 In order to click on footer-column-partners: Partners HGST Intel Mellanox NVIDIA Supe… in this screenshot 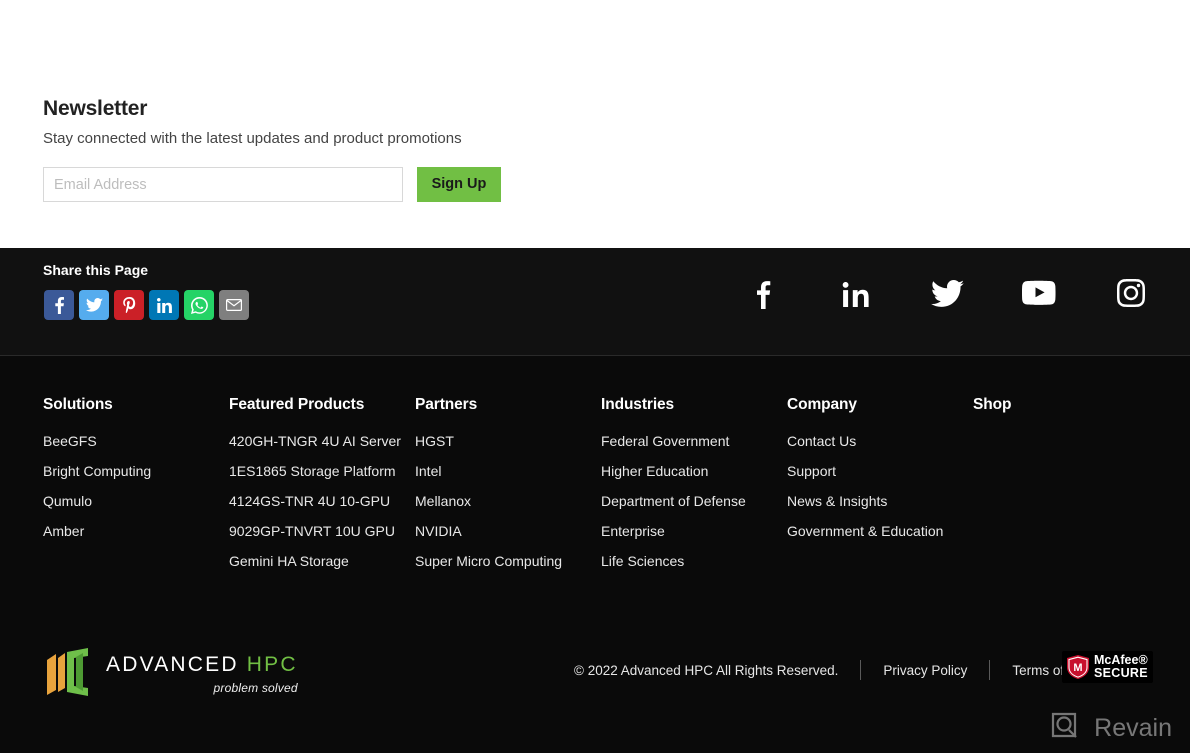, I will do `click(508, 489)`.